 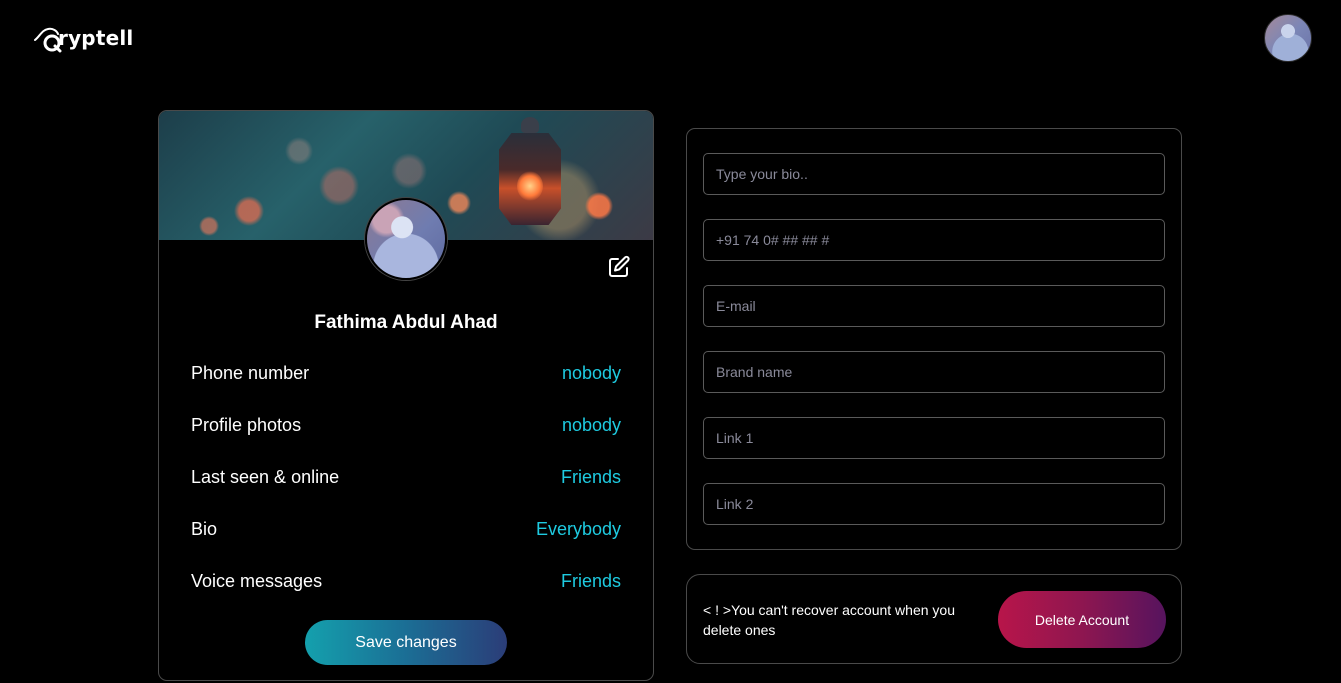 I want to click on link2-input, so click(x=934, y=504).